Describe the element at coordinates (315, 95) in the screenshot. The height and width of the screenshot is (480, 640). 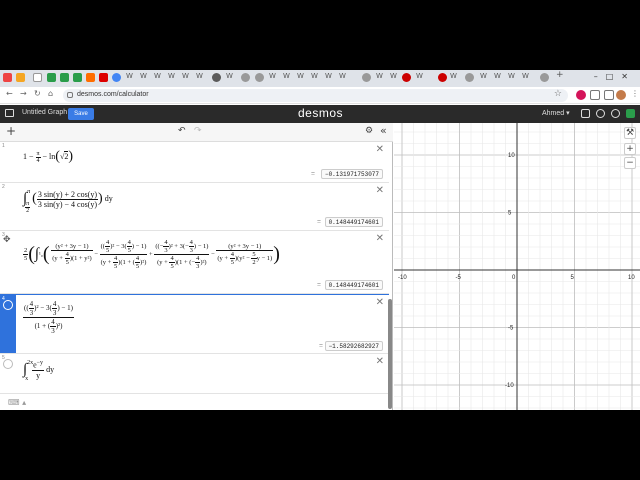
I see `address-bar: desmos.com/calculator ☆` at that location.